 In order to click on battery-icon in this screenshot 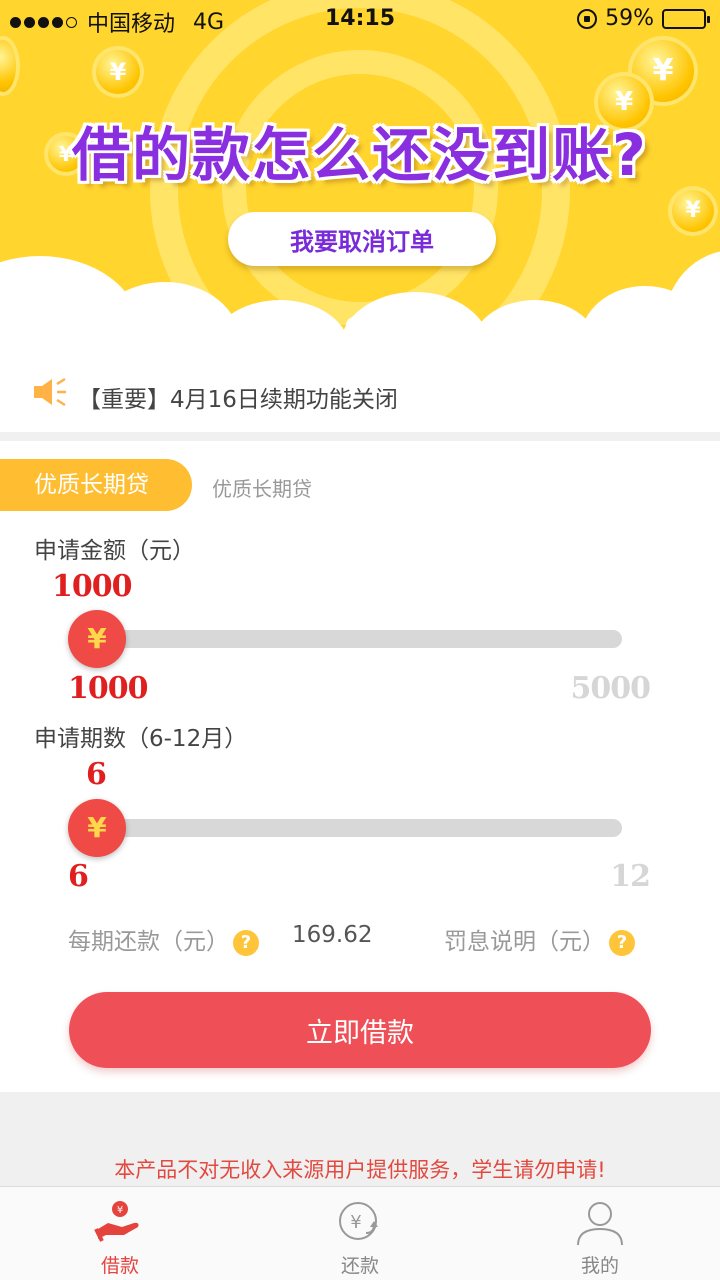, I will do `click(686, 18)`.